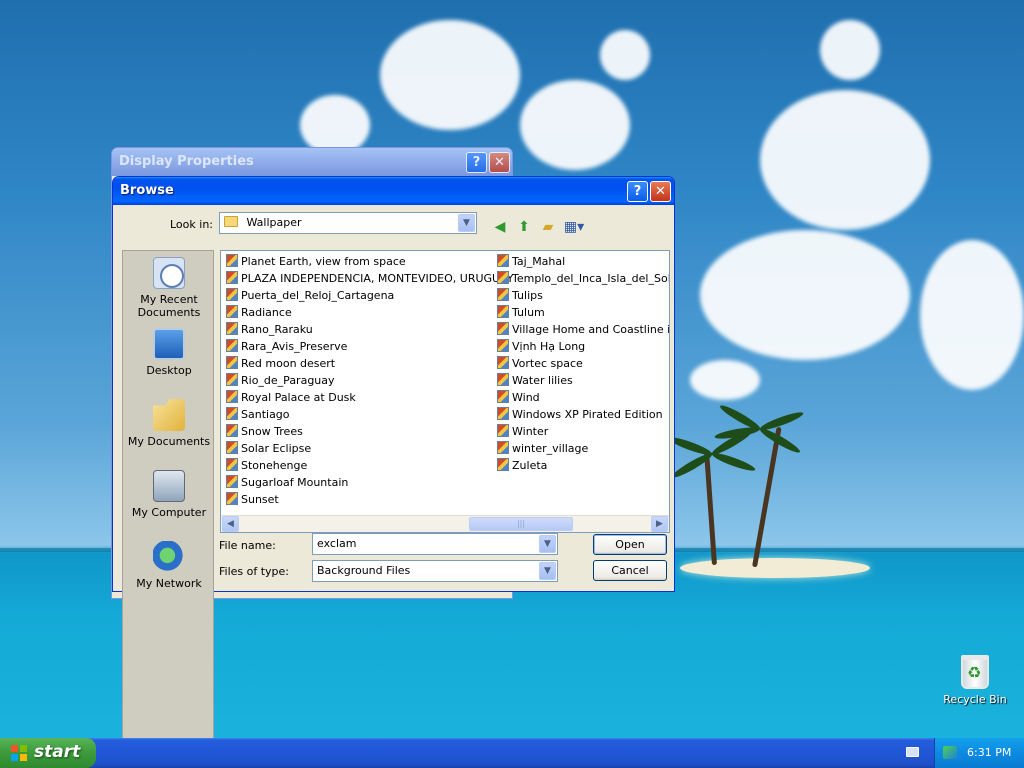 This screenshot has height=768, width=1024. What do you see at coordinates (369, 499) in the screenshot?
I see `file-item: Sunset` at bounding box center [369, 499].